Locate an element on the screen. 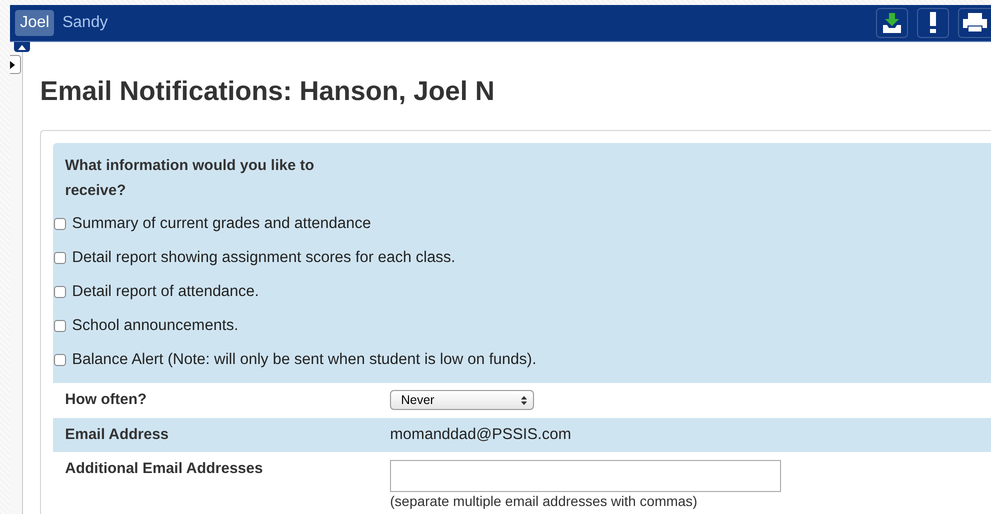 This screenshot has width=991, height=514. option-label: School announcements. is located at coordinates (155, 326).